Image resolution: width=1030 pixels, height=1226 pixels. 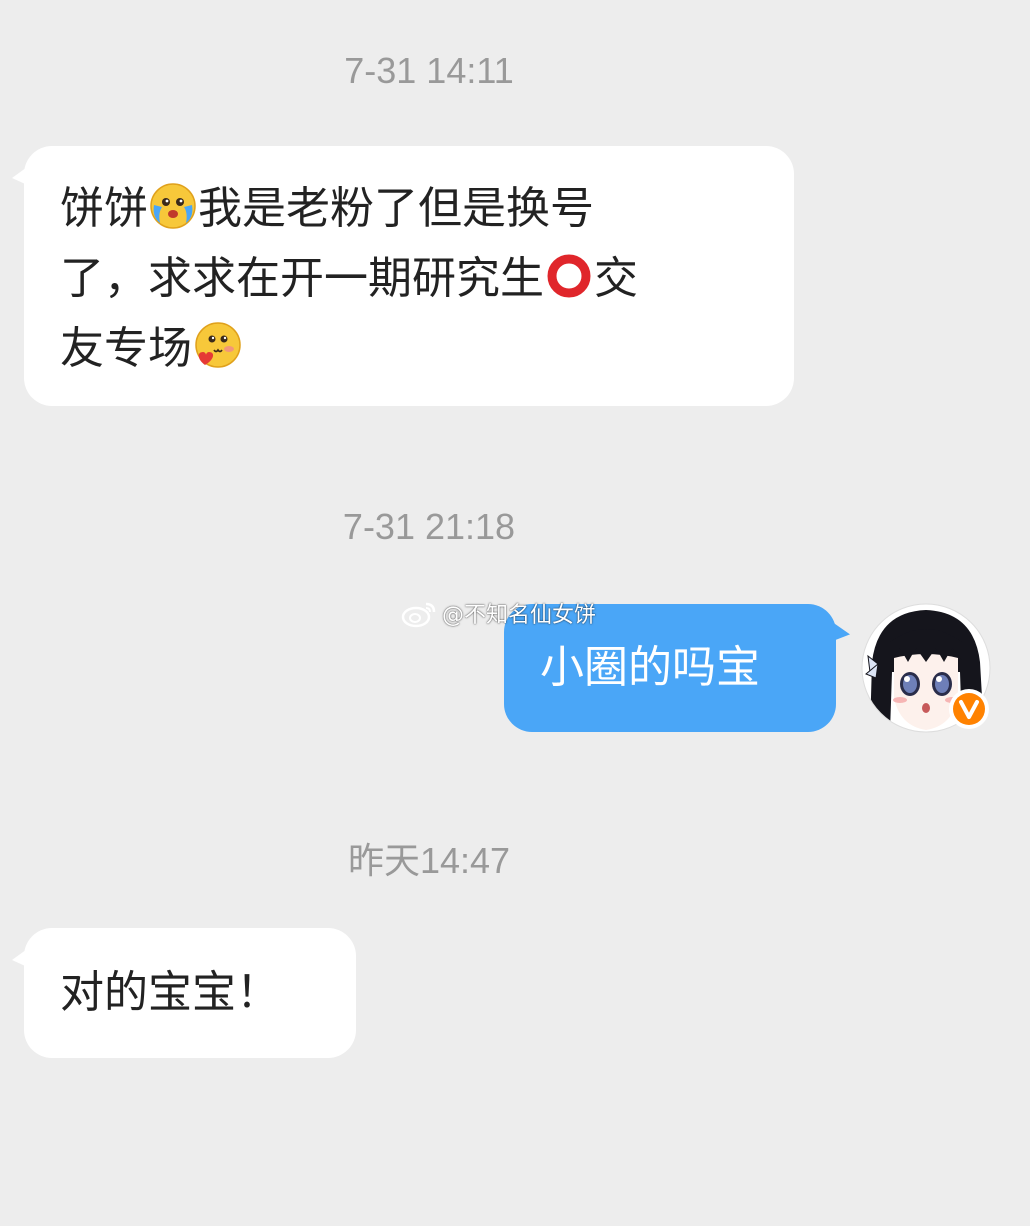 What do you see at coordinates (218, 345) in the screenshot?
I see `heart-face-emoji` at bounding box center [218, 345].